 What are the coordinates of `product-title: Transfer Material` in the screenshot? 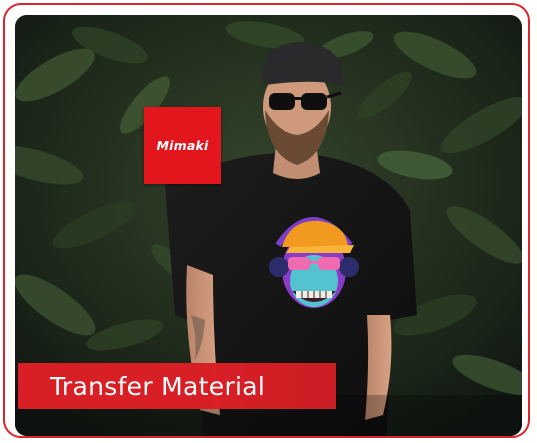 It's located at (158, 386).